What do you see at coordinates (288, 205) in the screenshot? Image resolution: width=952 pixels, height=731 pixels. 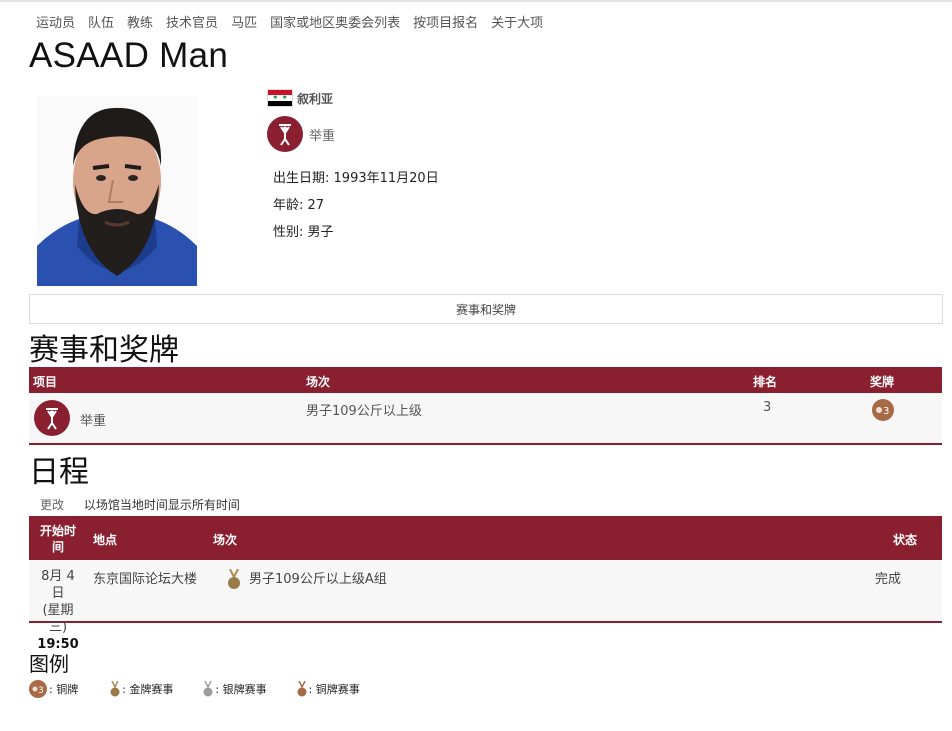 I see `age-label: 年龄:` at bounding box center [288, 205].